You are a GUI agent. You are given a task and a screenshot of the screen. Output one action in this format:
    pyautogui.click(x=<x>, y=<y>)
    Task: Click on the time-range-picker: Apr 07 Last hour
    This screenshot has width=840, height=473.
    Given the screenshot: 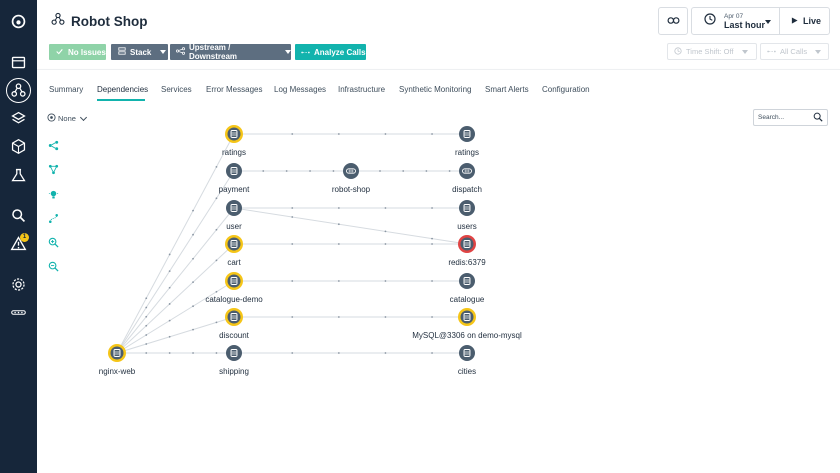 What is the action you would take?
    pyautogui.click(x=735, y=21)
    